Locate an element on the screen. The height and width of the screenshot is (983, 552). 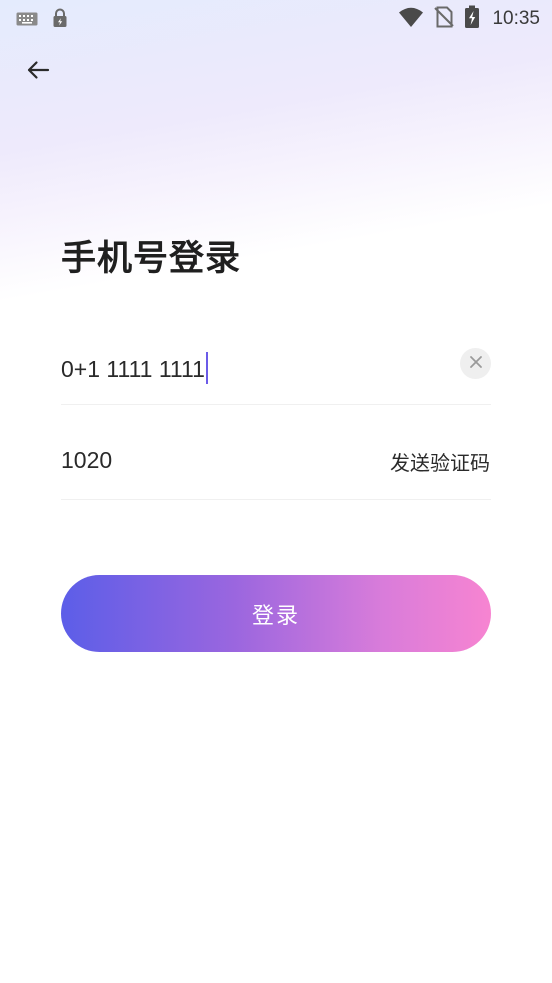
battery-charging-icon is located at coordinates (472, 19).